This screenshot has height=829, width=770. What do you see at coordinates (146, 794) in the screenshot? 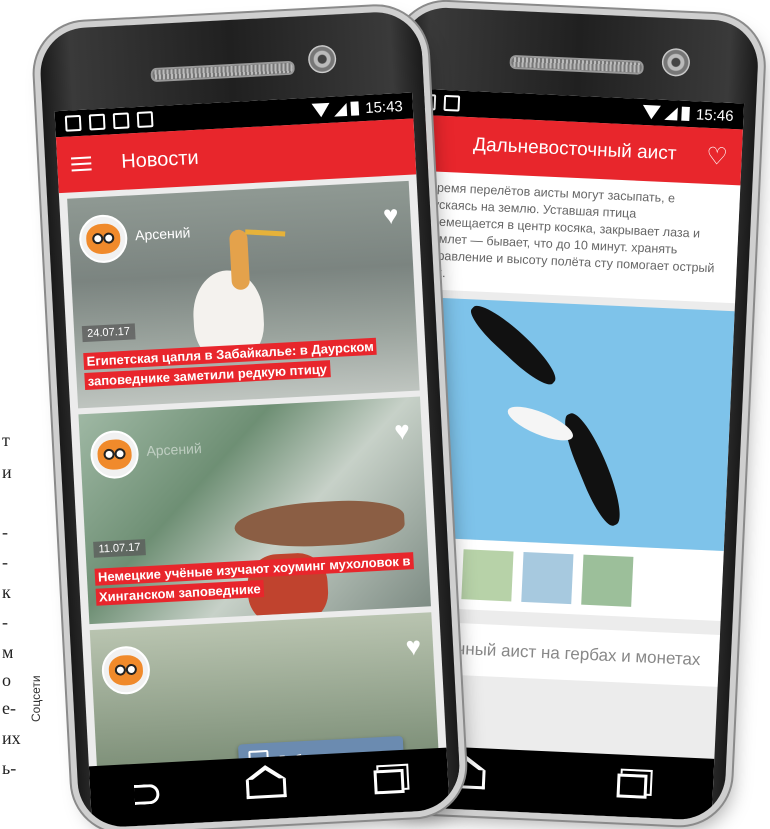
I see `back-icon` at bounding box center [146, 794].